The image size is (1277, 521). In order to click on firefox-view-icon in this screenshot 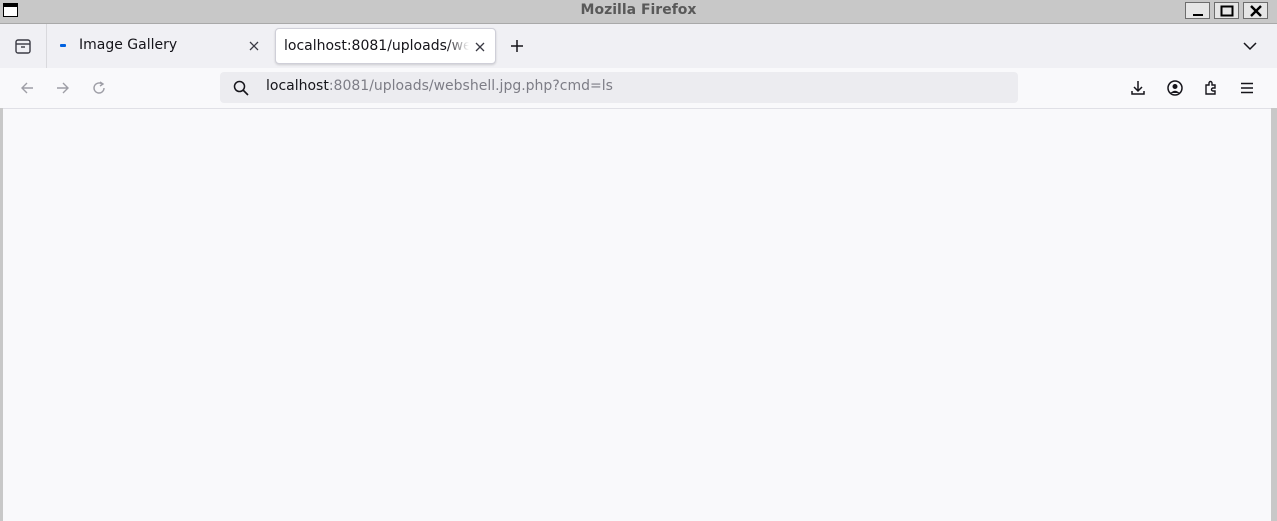, I will do `click(23, 46)`.